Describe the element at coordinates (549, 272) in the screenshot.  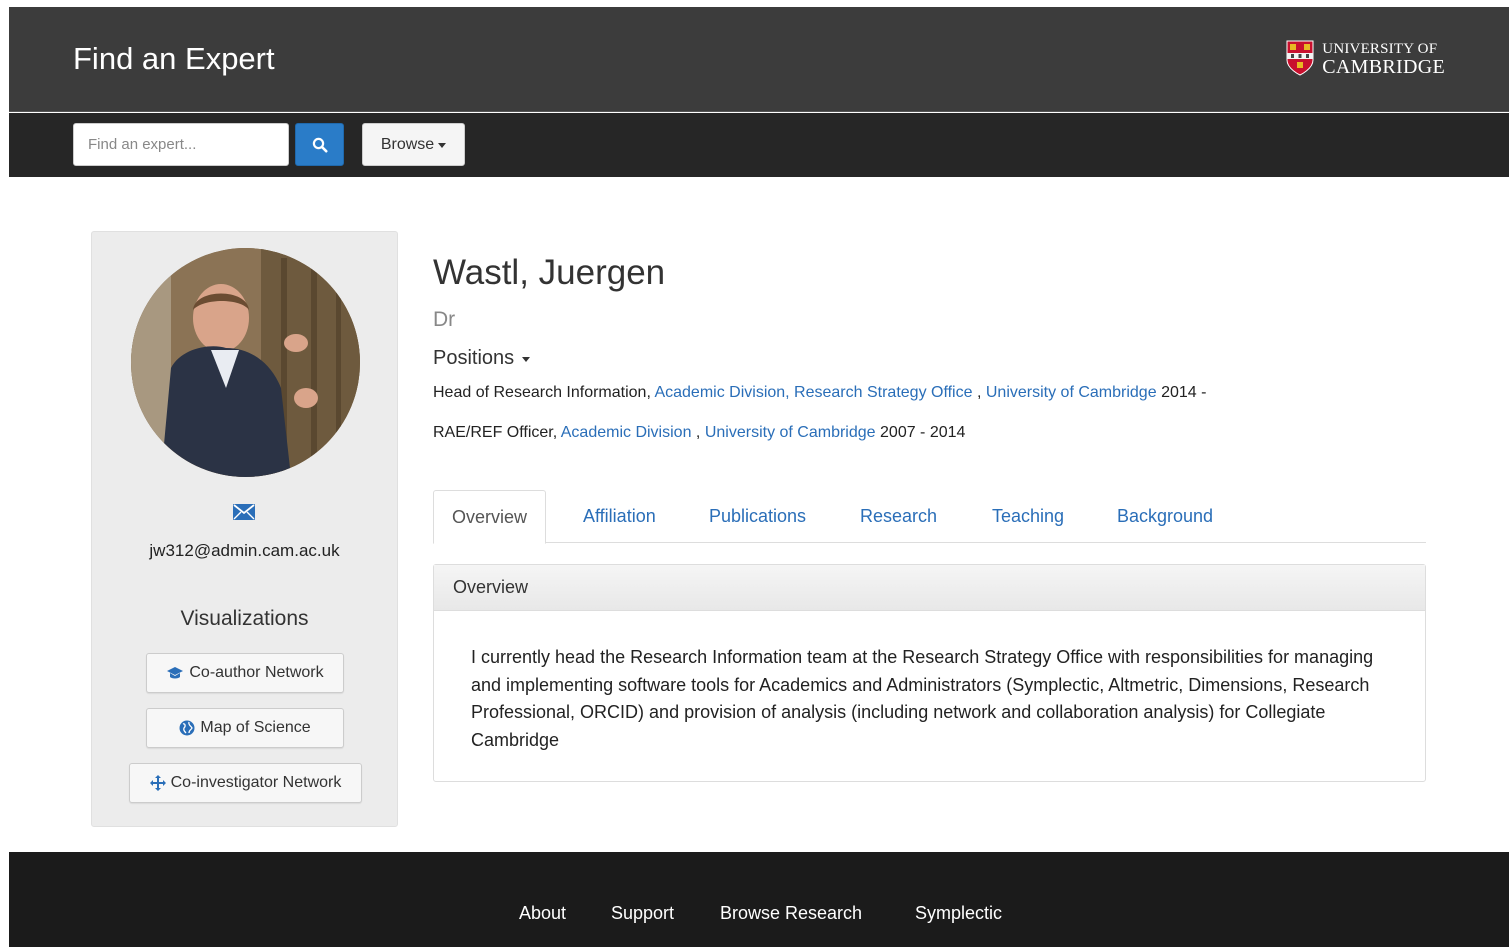
I see `person-name: Wastl, Juergen` at that location.